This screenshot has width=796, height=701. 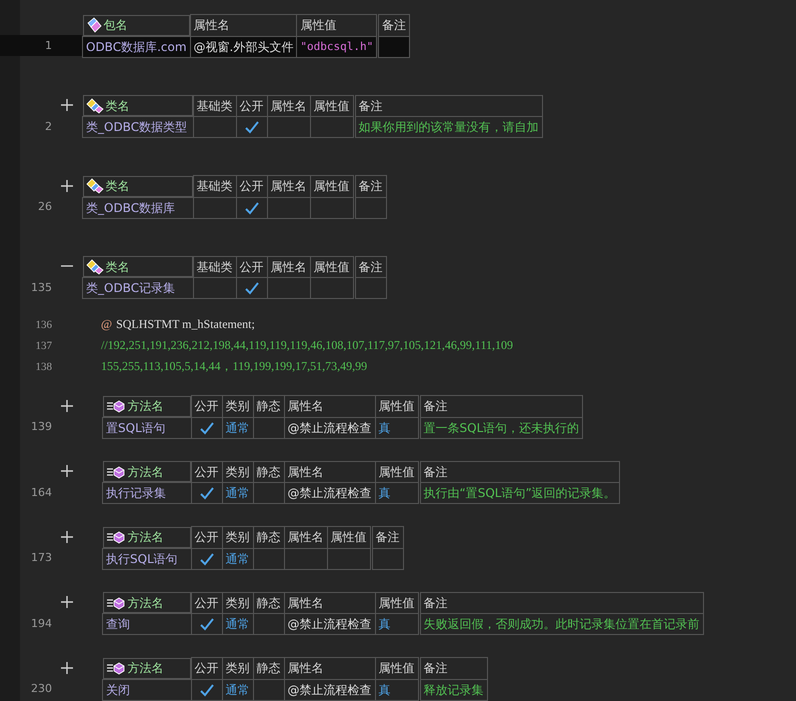 What do you see at coordinates (116, 25) in the screenshot?
I see `column-header: 包名` at bounding box center [116, 25].